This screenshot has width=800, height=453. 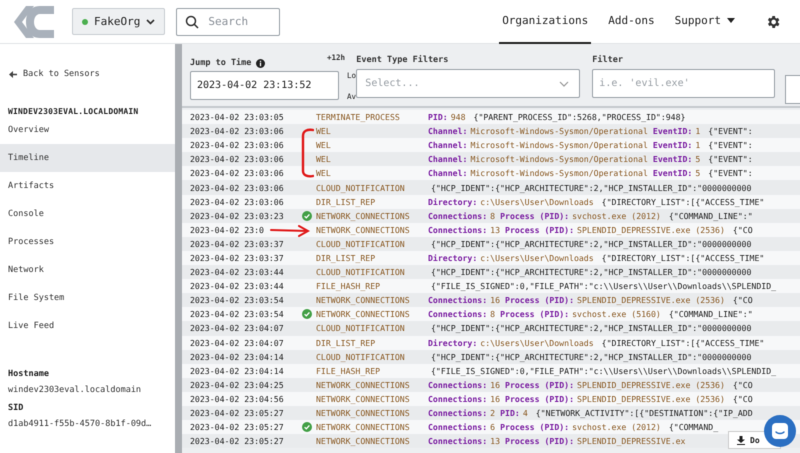 What do you see at coordinates (237, 215) in the screenshot?
I see `event-time: 2023-04-02 23:03:23` at bounding box center [237, 215].